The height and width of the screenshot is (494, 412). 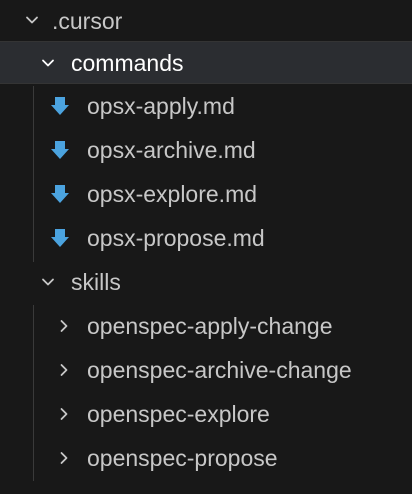 I want to click on file-row-opsx-propose: opsx-propose.md, so click(x=206, y=238).